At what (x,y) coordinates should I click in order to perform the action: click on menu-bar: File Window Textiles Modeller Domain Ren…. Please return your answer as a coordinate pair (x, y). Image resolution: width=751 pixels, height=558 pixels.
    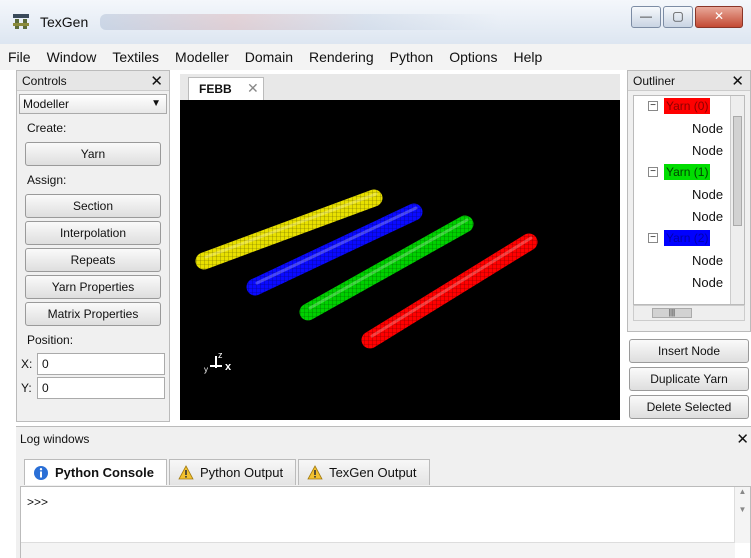
    Looking at the image, I should click on (375, 57).